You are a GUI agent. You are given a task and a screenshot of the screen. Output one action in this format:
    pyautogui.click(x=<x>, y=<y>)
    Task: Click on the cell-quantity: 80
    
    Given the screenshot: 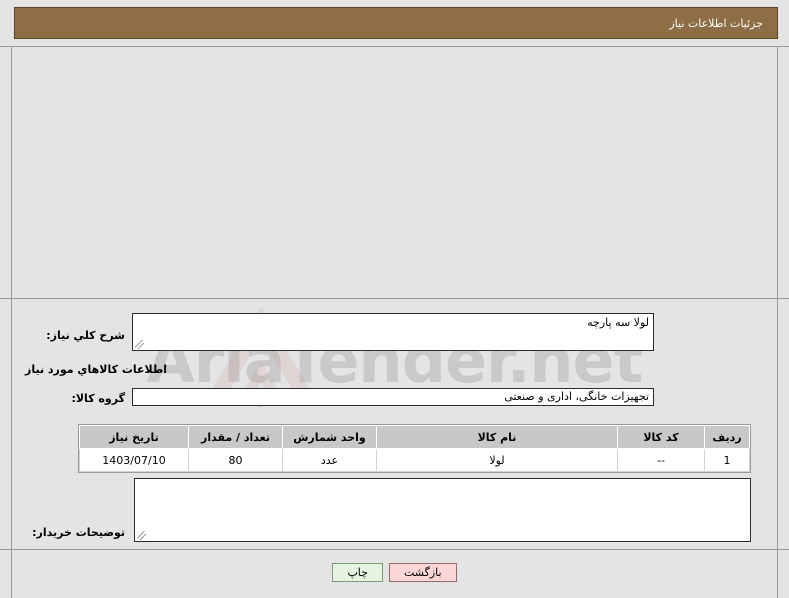 What is the action you would take?
    pyautogui.click(x=235, y=460)
    